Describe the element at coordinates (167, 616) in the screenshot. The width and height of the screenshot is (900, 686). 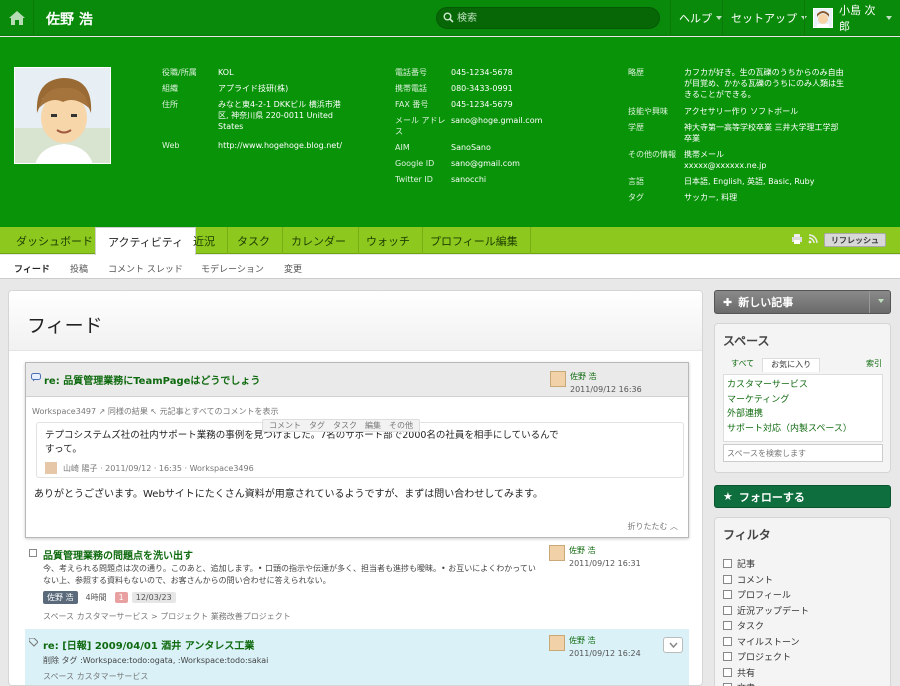
I see `feed-item-space: スペース カスタマーサービス > プロジェクト 業務改善プロジェクト` at that location.